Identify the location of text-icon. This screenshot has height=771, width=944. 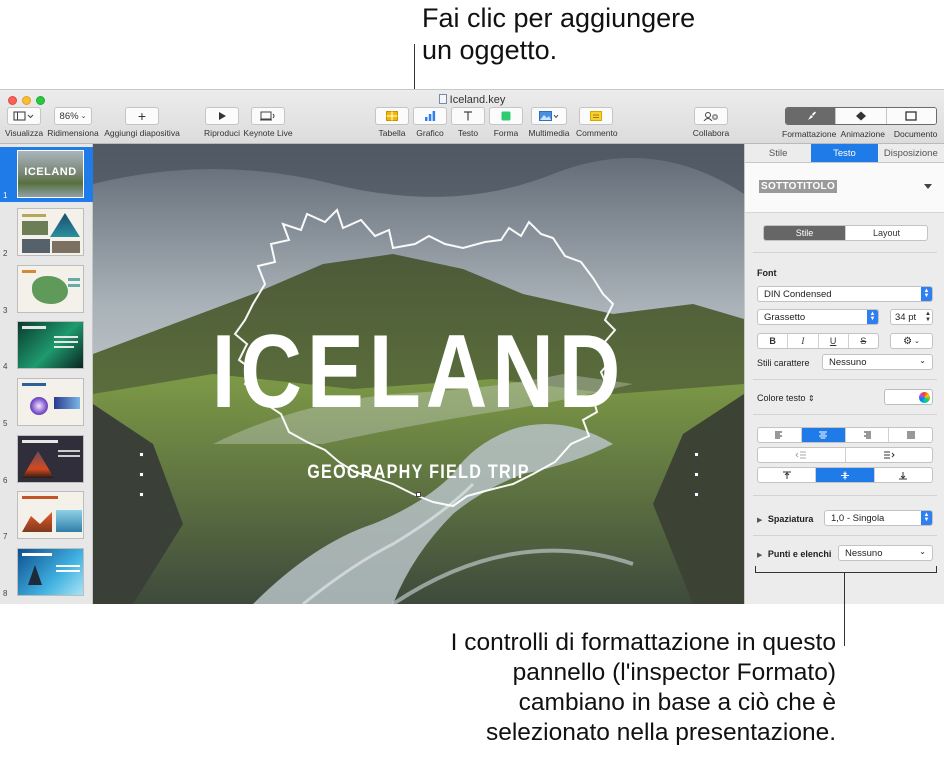
(468, 116).